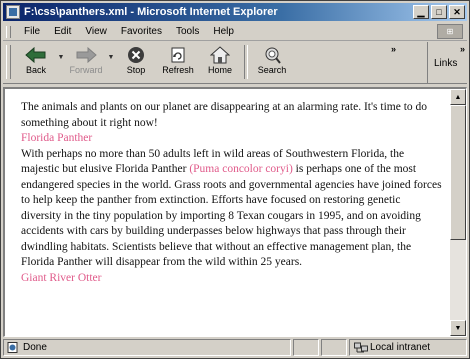 The height and width of the screenshot is (359, 470). I want to click on heading-giant-river-otter: Giant River Otter, so click(61, 277).